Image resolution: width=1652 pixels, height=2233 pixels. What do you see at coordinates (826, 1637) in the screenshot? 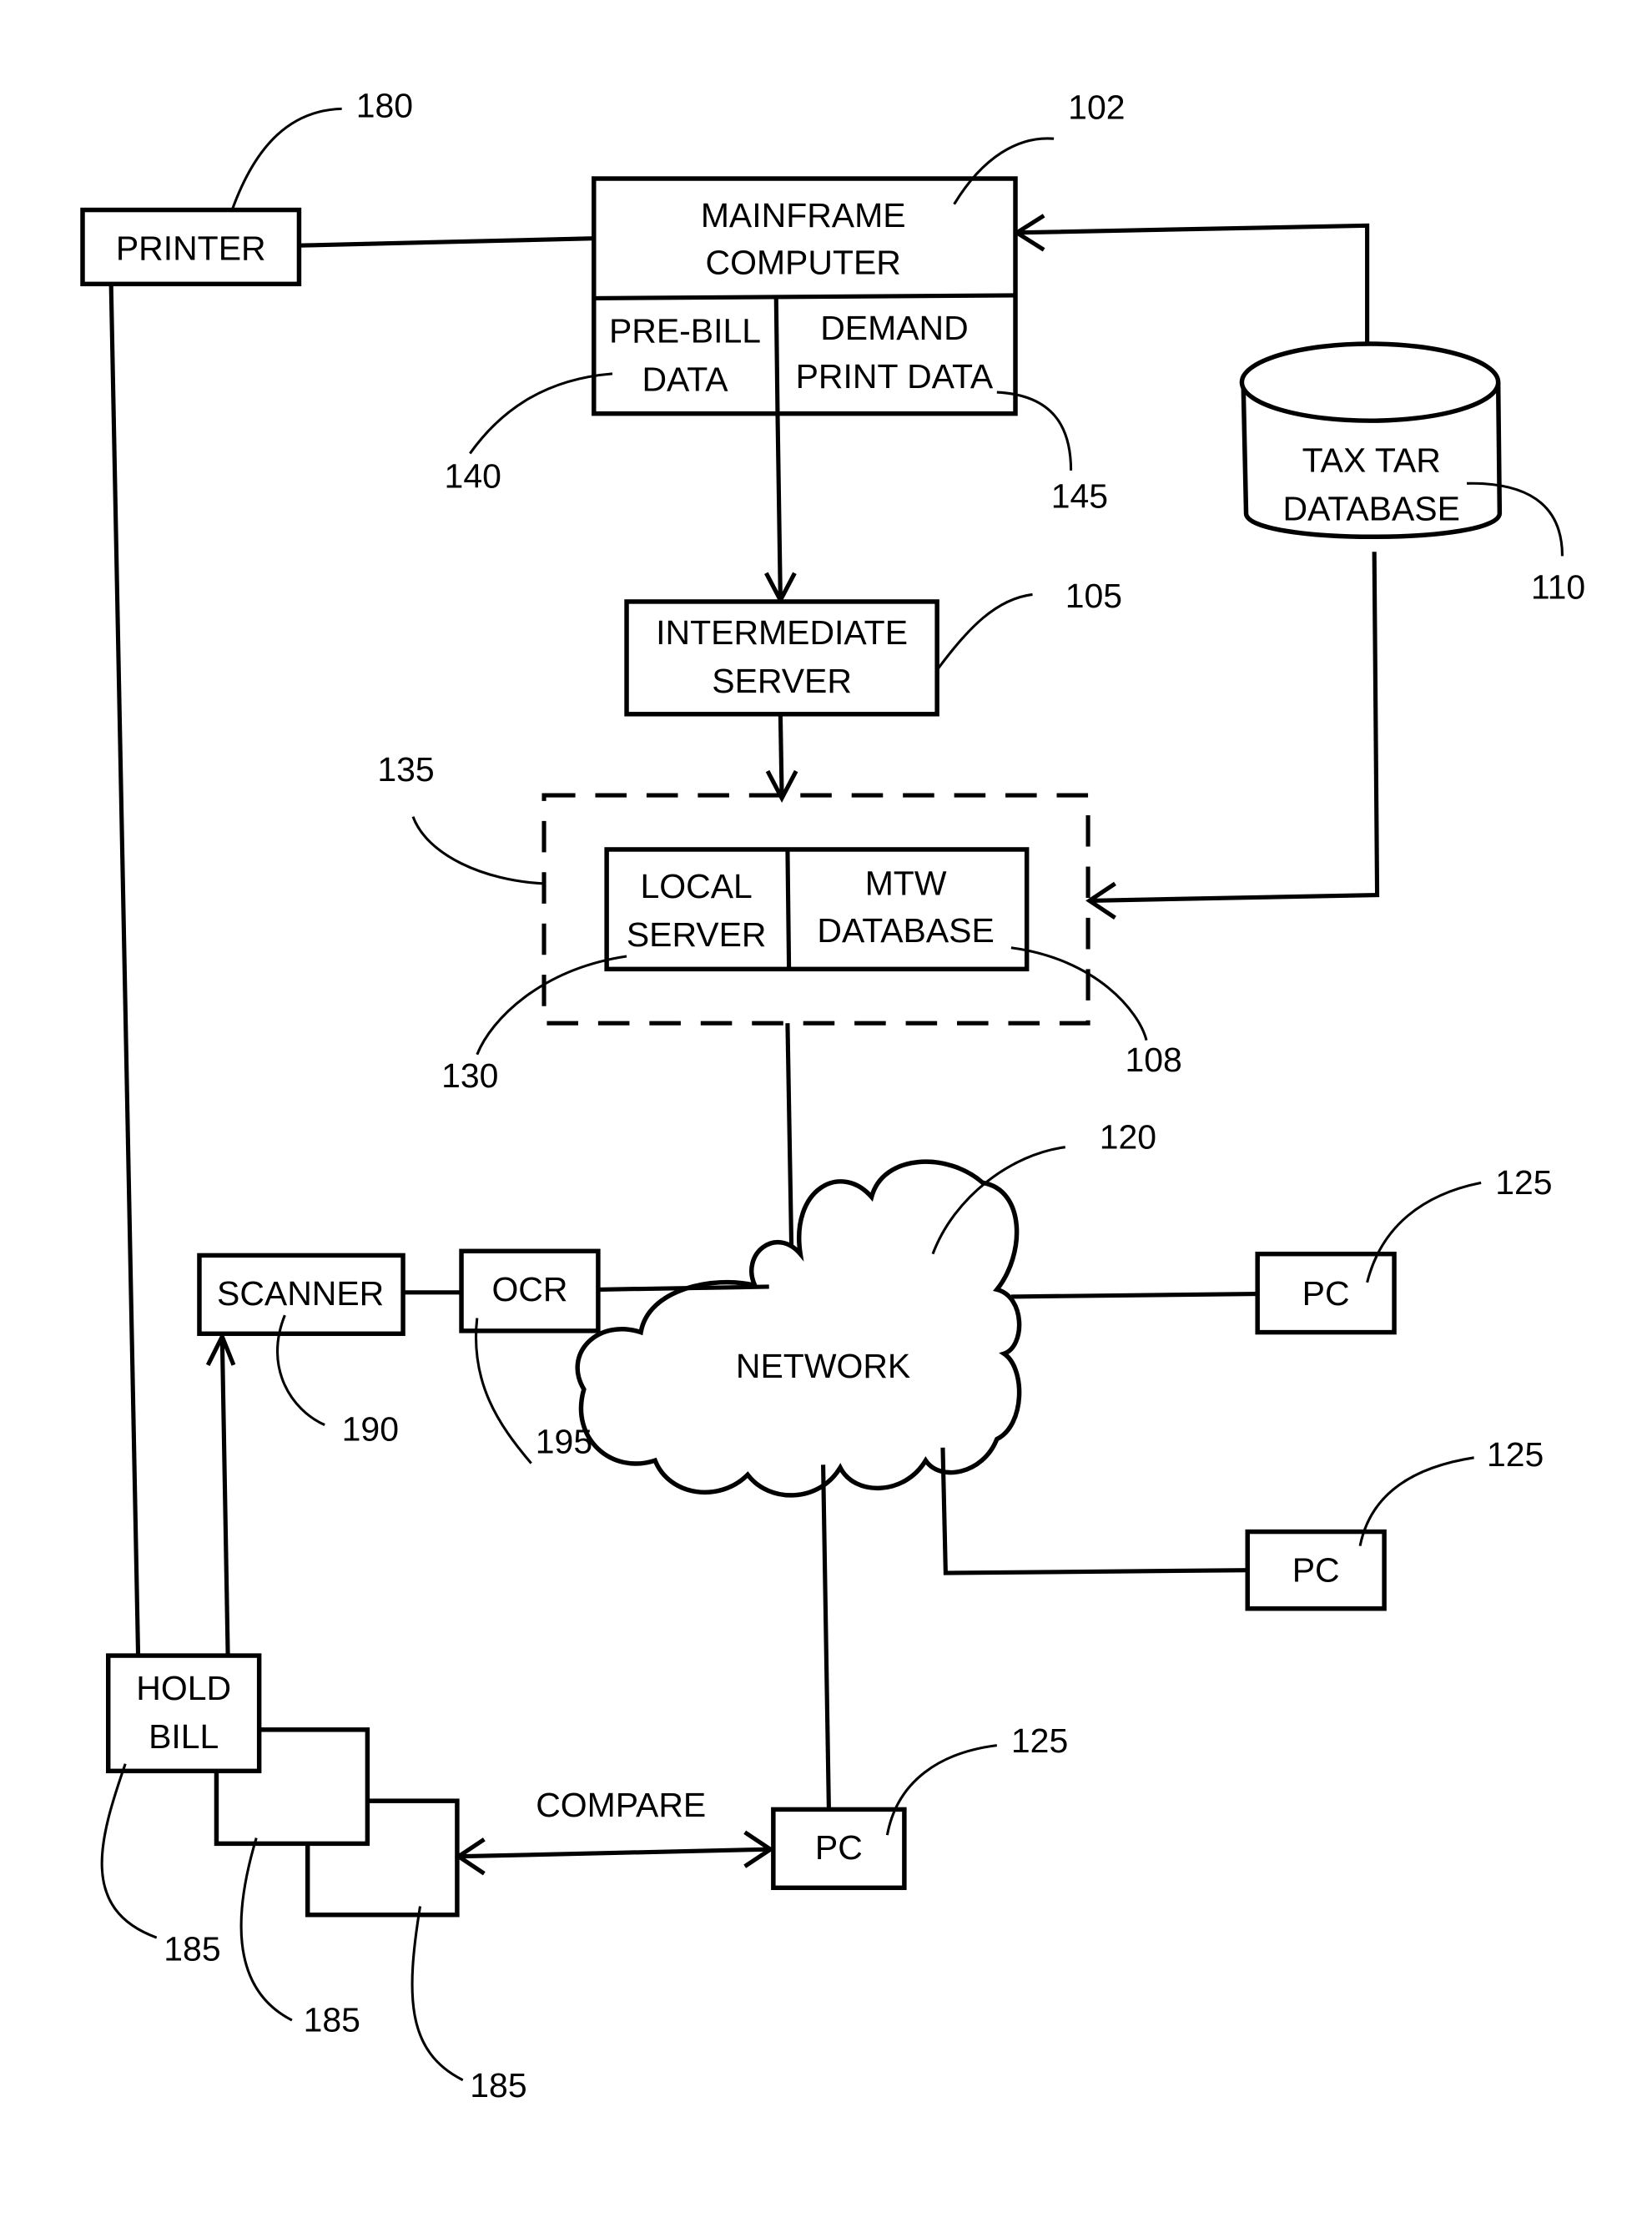
I see `edge-network-pc3` at bounding box center [826, 1637].